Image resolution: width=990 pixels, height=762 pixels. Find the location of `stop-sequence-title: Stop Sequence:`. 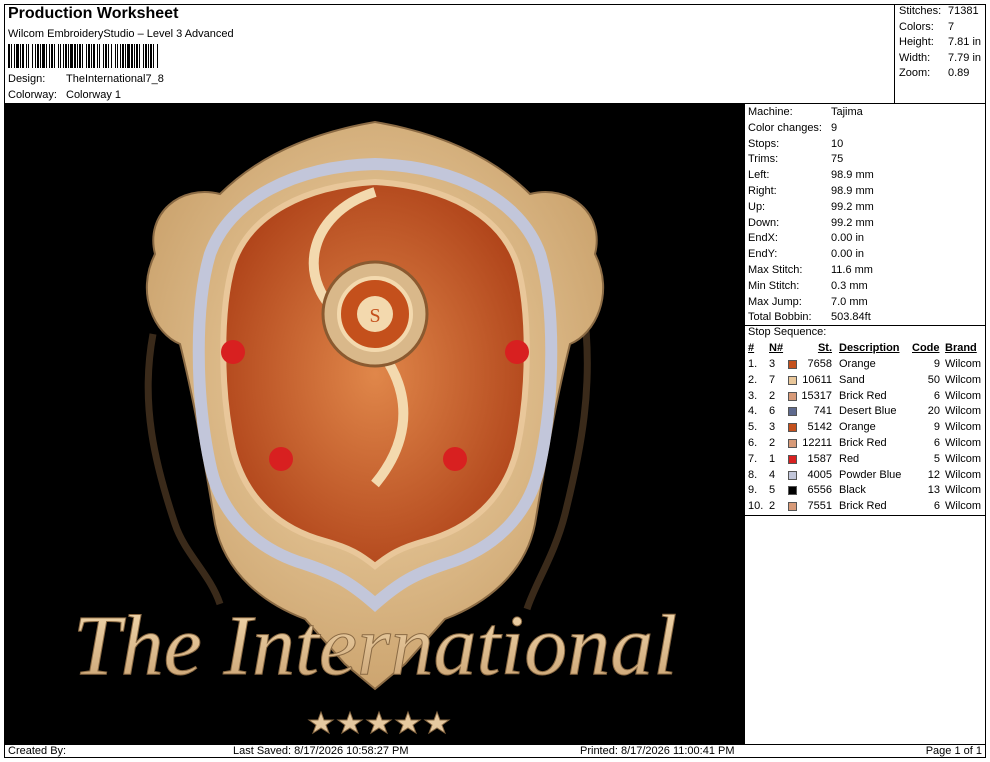

stop-sequence-title: Stop Sequence: is located at coordinates (787, 332).